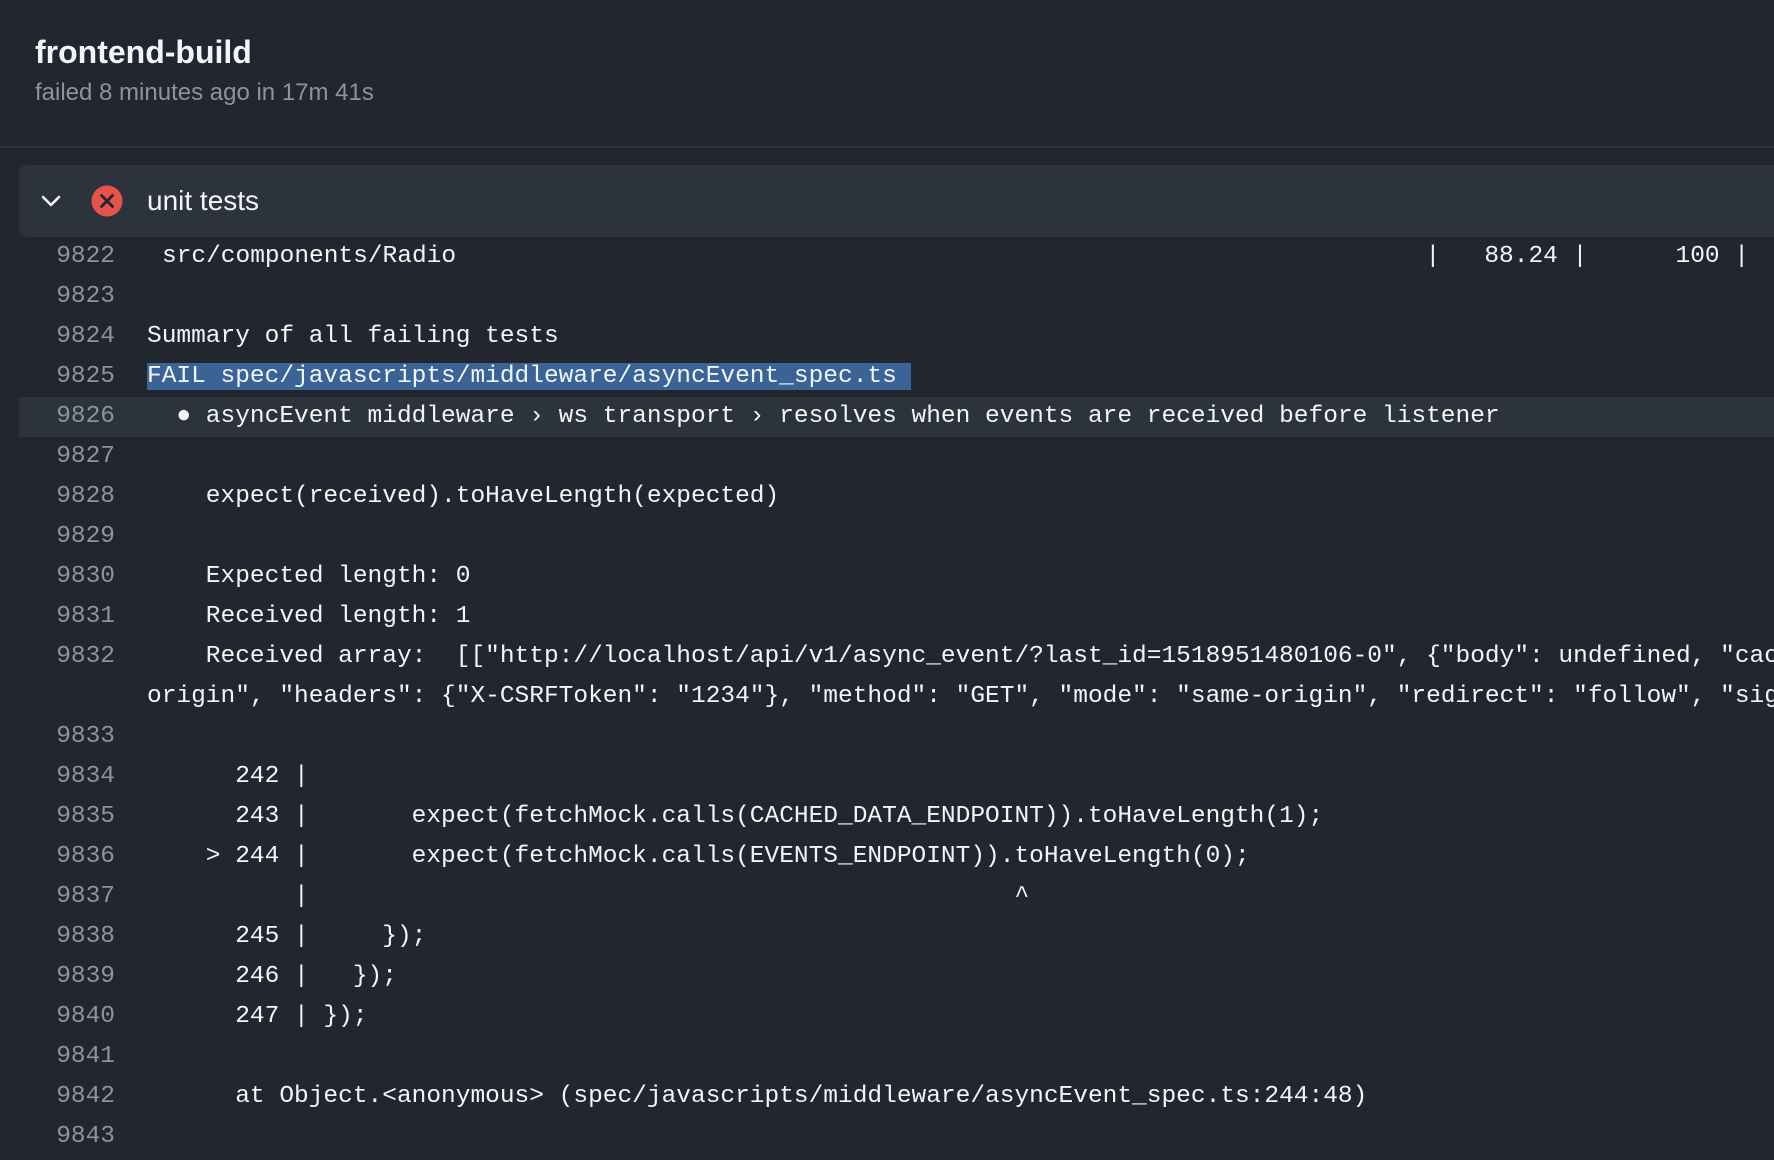 The image size is (1774, 1160). Describe the element at coordinates (67, 257) in the screenshot. I see `line-number: 9822` at that location.